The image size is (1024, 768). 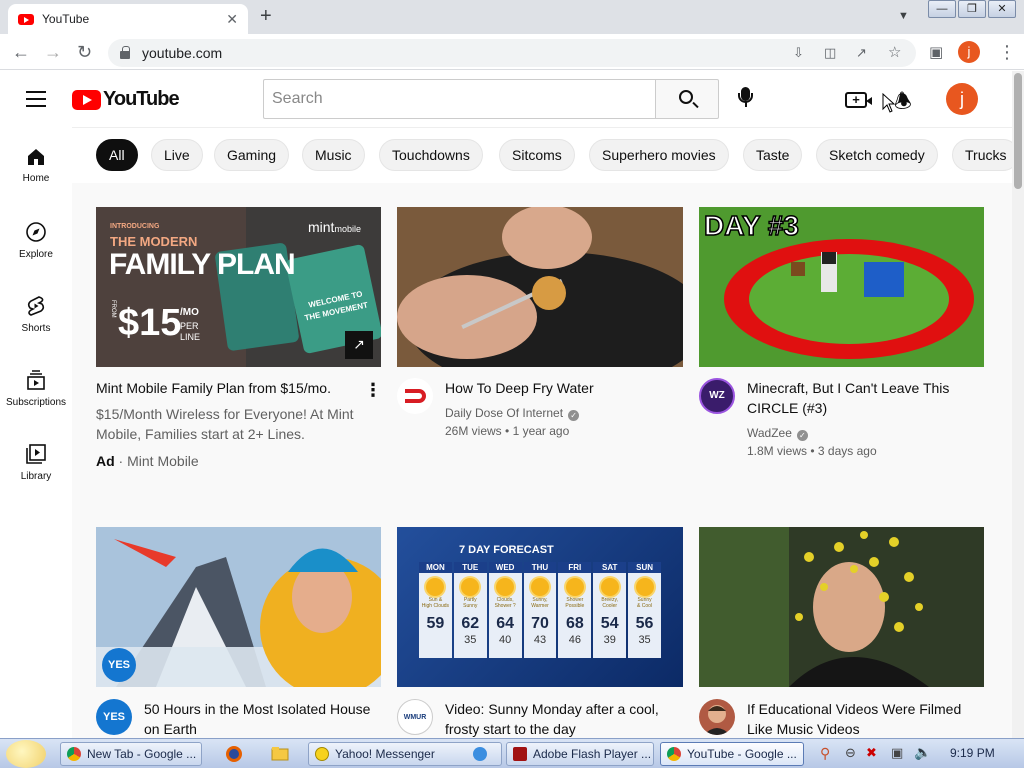 What do you see at coordinates (190, 337) in the screenshot?
I see `mint-price-line: LINE` at bounding box center [190, 337].